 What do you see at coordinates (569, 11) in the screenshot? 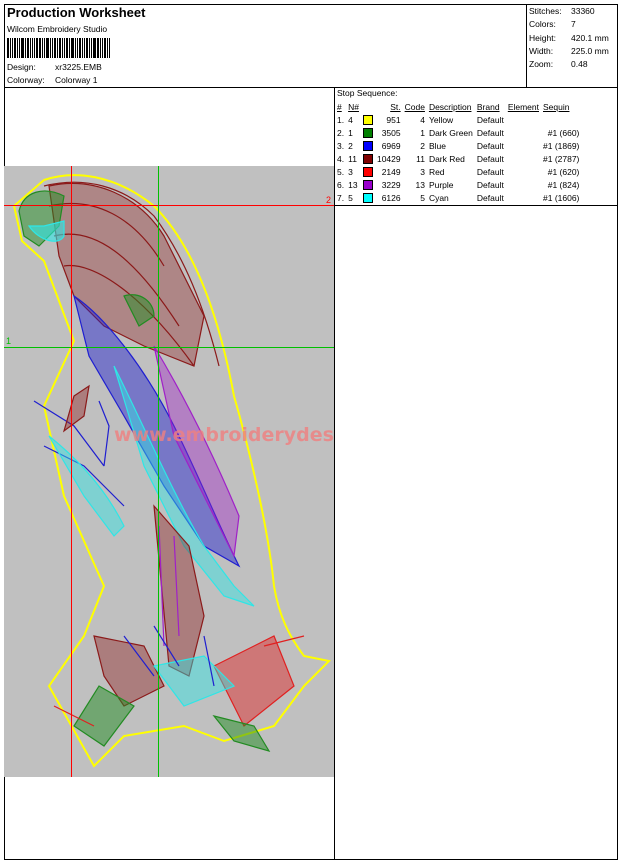
I see `stat-stitches: Stitches: 33360` at bounding box center [569, 11].